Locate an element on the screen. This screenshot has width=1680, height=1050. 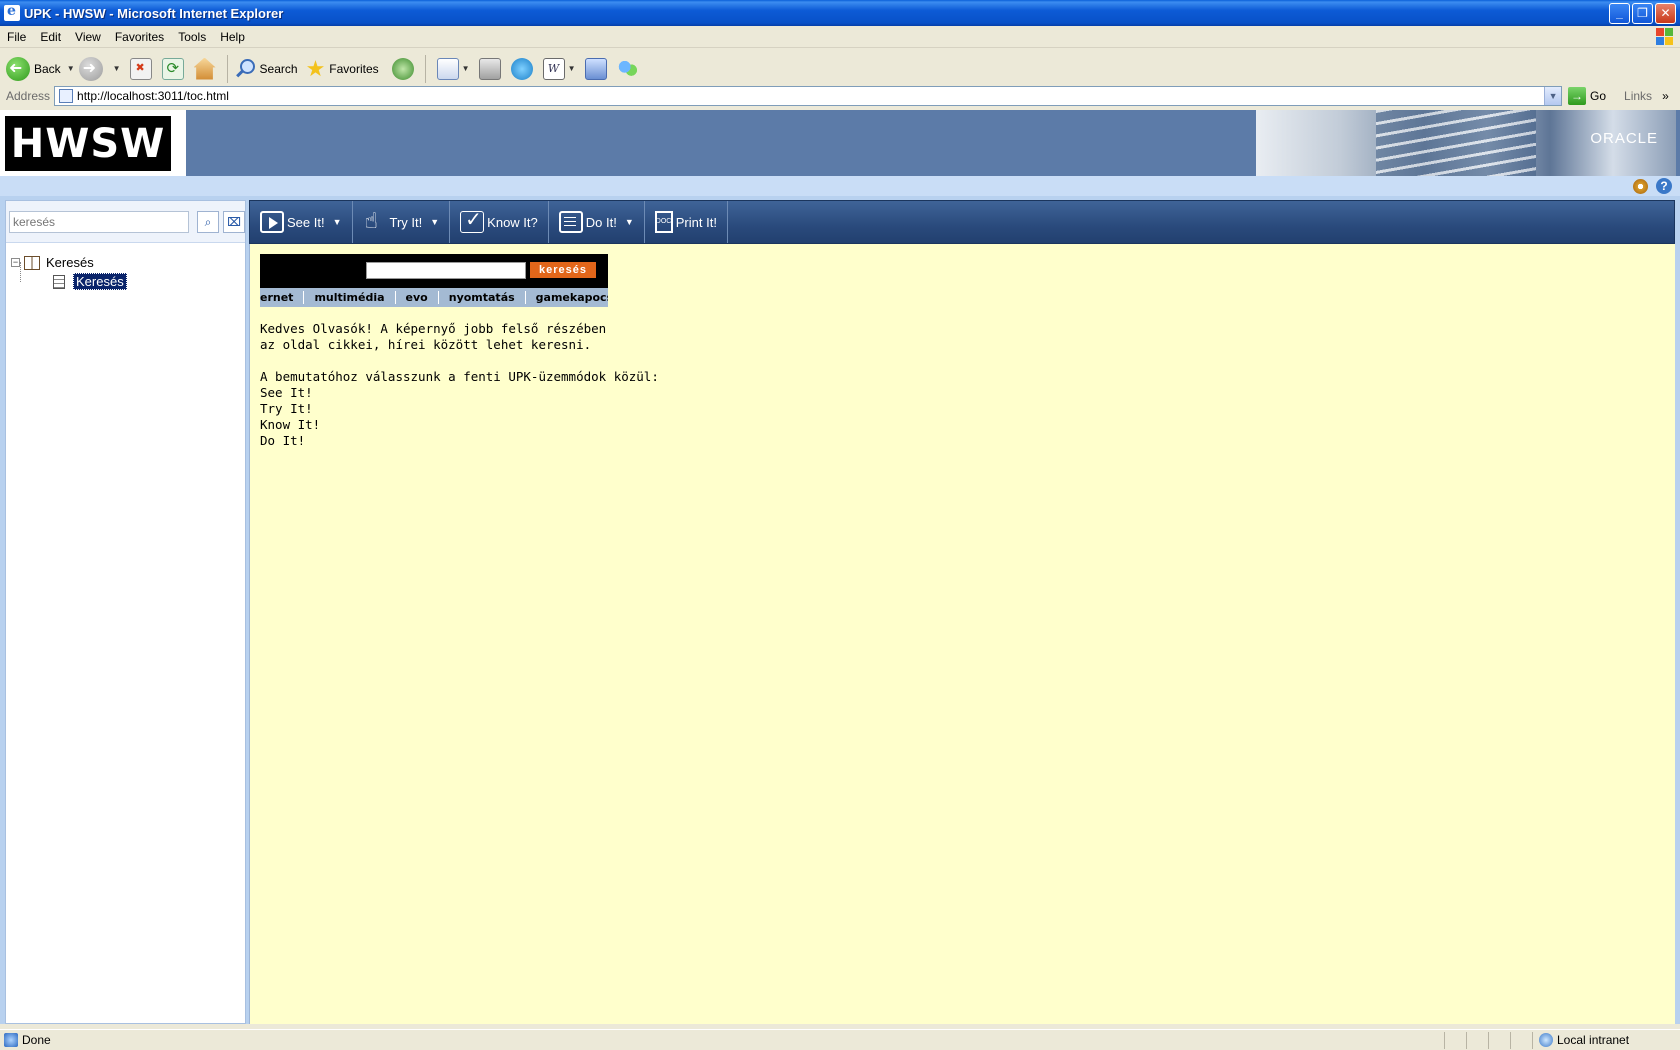
menu-file: File is located at coordinates (16, 37).